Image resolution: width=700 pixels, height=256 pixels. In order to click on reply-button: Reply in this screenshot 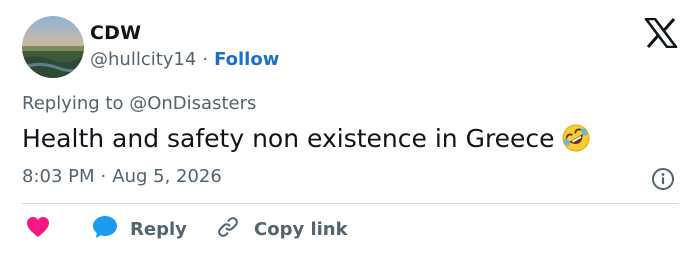, I will do `click(139, 229)`.